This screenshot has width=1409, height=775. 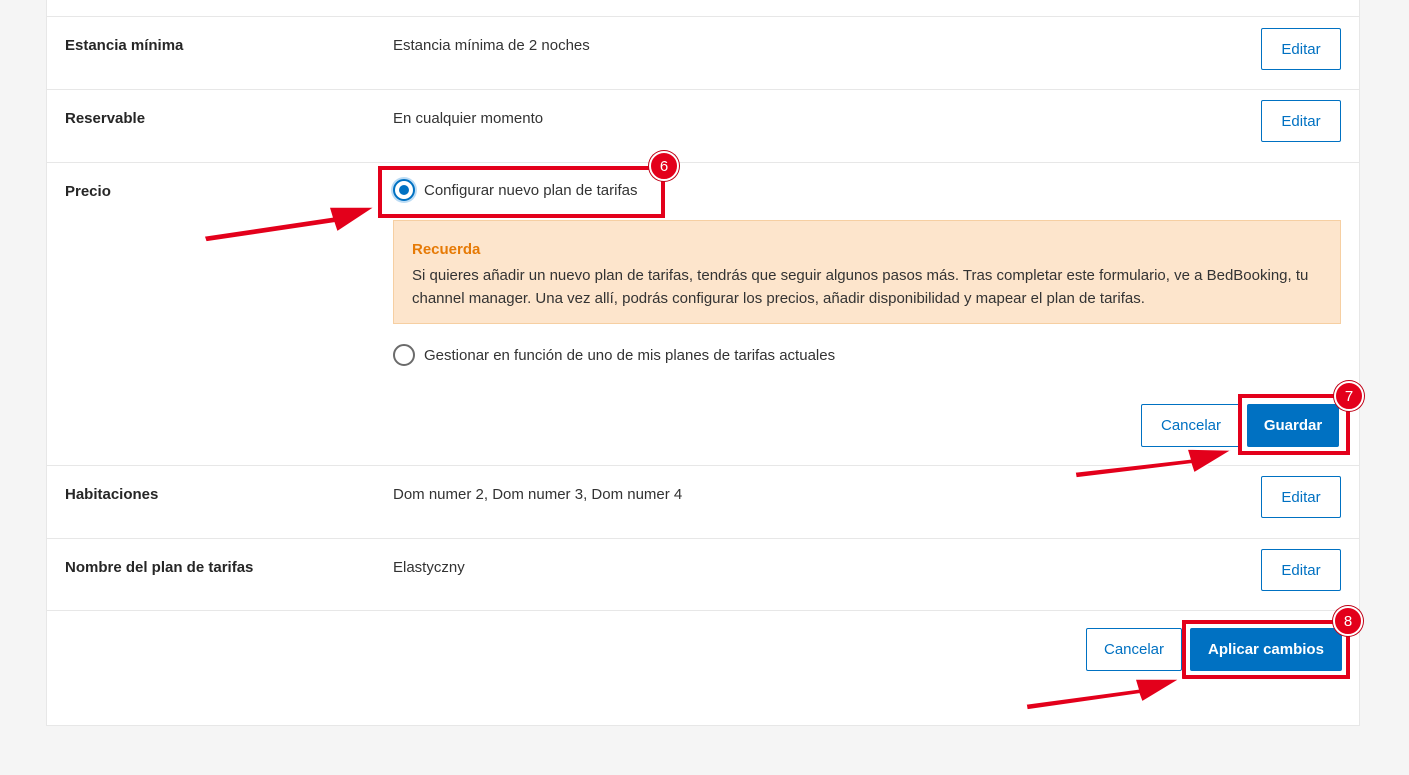 I want to click on card-footer: Cancelar Aplicar cambios, so click(x=703, y=668).